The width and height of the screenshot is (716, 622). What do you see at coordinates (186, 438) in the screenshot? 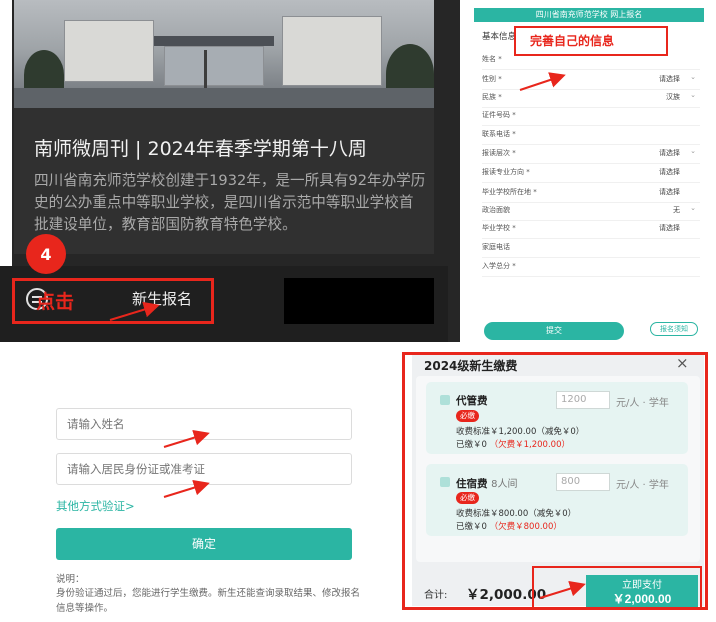
I see `arrow-name` at bounding box center [186, 438].